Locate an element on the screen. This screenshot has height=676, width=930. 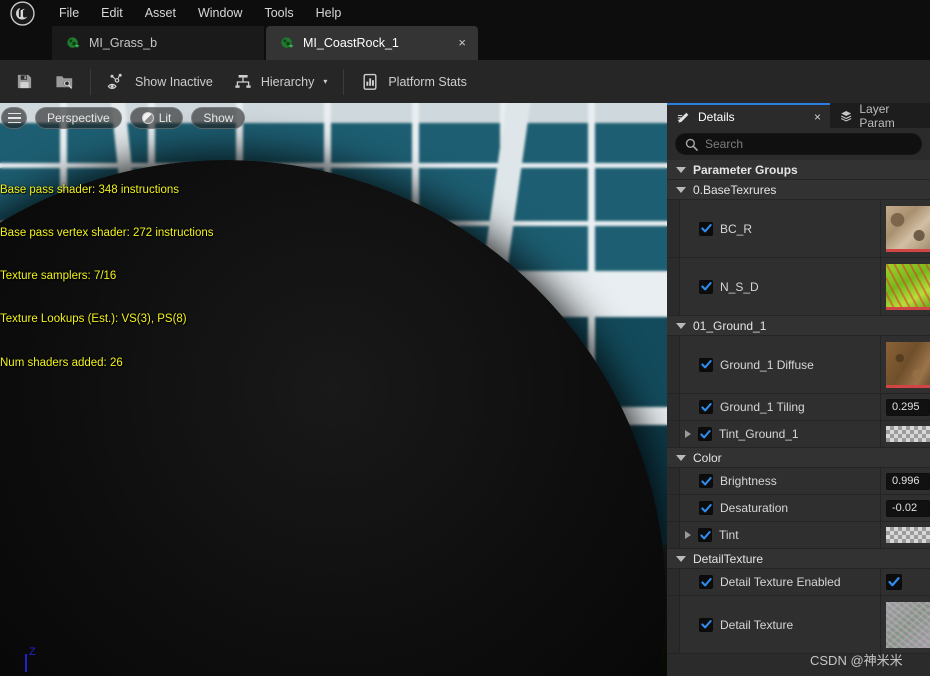
param-value-cell: 0.295 is located at coordinates (905, 407).